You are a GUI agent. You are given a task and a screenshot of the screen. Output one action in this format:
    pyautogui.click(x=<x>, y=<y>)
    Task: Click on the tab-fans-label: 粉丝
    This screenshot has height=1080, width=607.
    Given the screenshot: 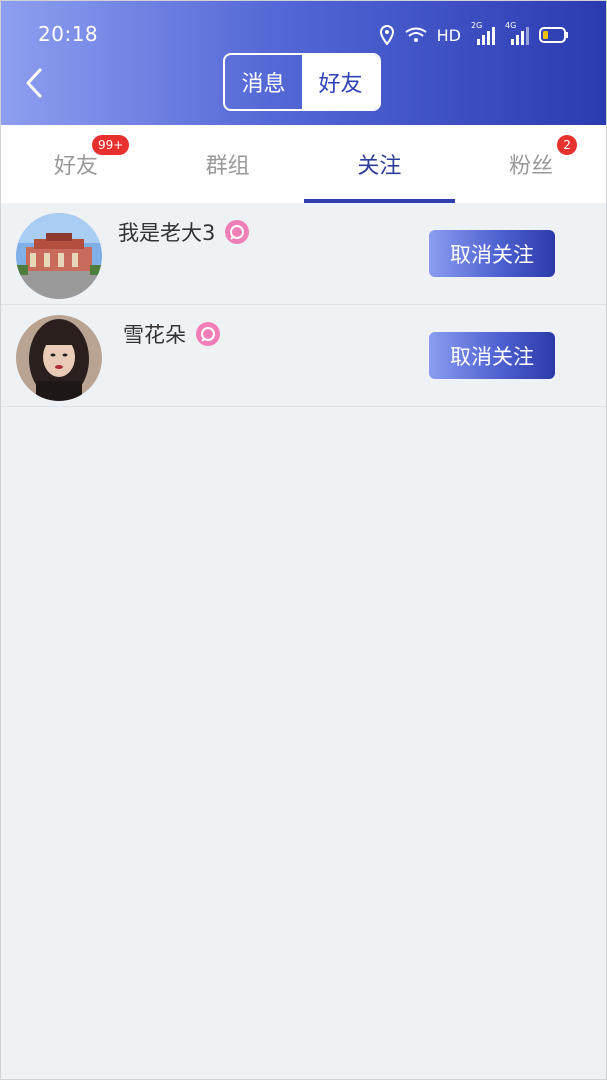 What is the action you would take?
    pyautogui.click(x=531, y=166)
    